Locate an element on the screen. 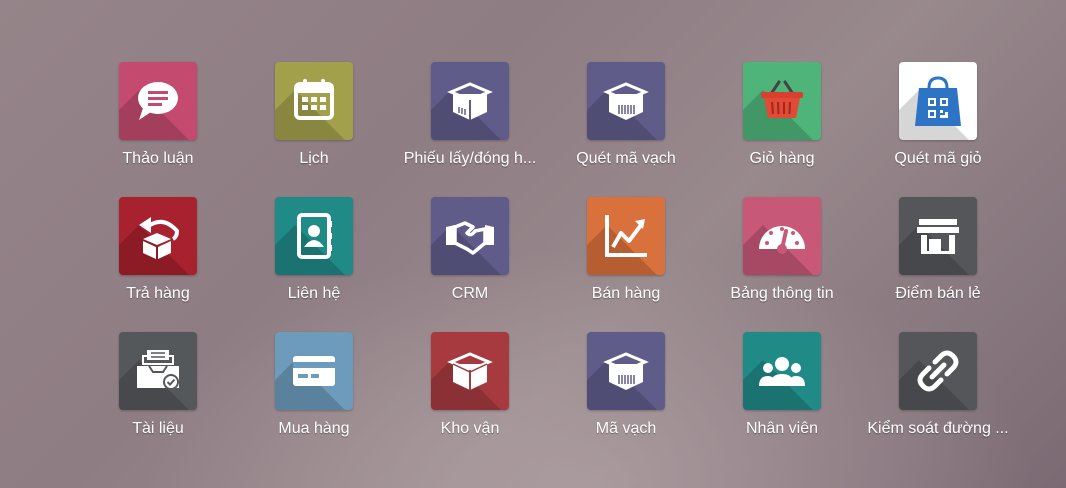 Image resolution: width=1066 pixels, height=488 pixels. app-label: Điểm bán lẻ is located at coordinates (938, 293).